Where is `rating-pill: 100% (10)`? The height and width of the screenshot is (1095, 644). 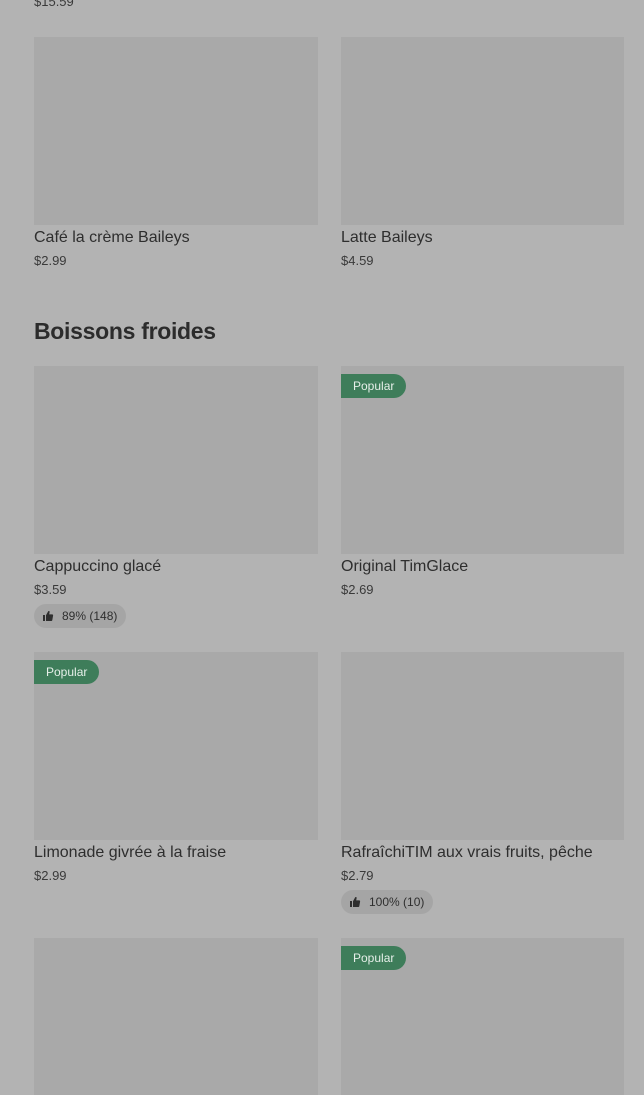
rating-pill: 100% (10) is located at coordinates (387, 902).